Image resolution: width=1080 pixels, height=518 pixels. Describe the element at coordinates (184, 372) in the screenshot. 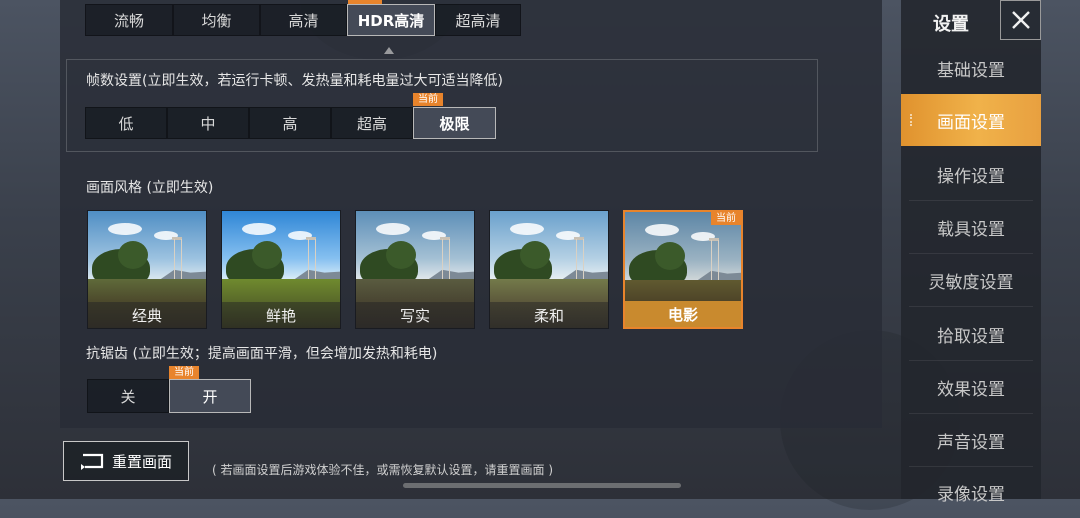

I see `antialias-current-tag: 当前` at that location.